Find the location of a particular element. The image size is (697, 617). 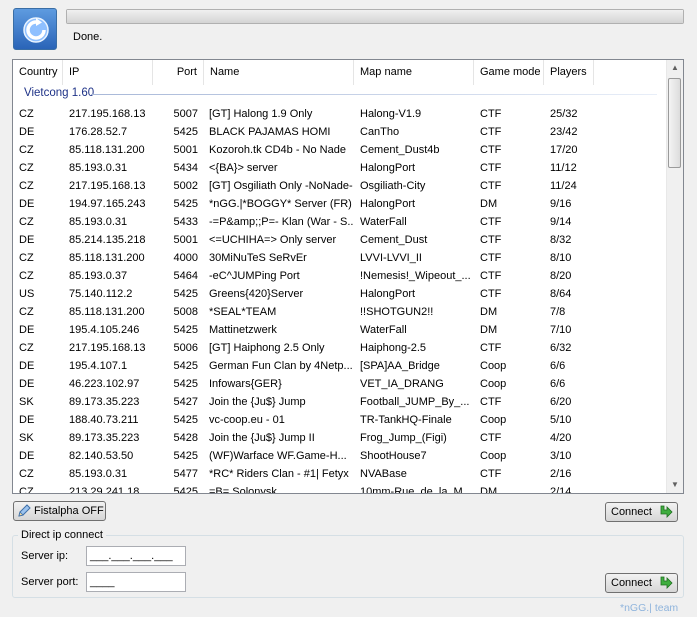

cell-mode: Coop is located at coordinates (493, 384).